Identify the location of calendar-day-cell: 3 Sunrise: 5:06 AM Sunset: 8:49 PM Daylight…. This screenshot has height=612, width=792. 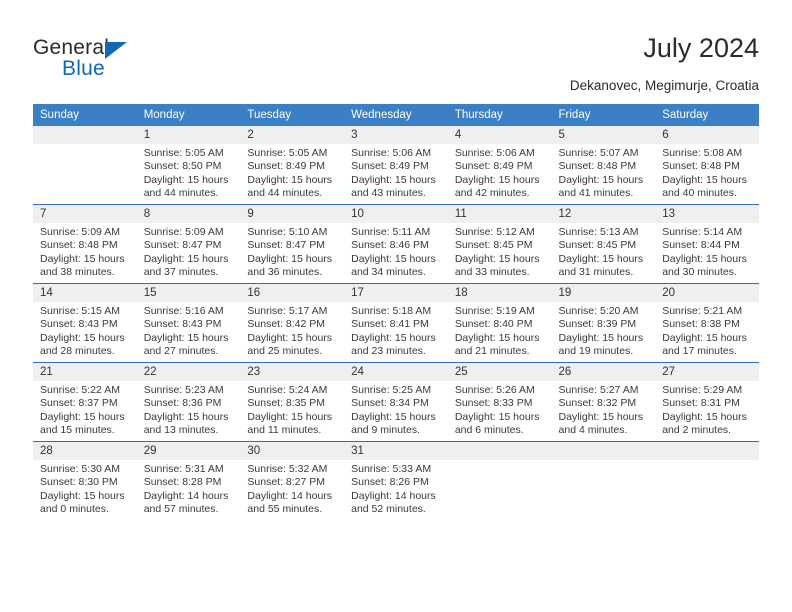
(396, 165).